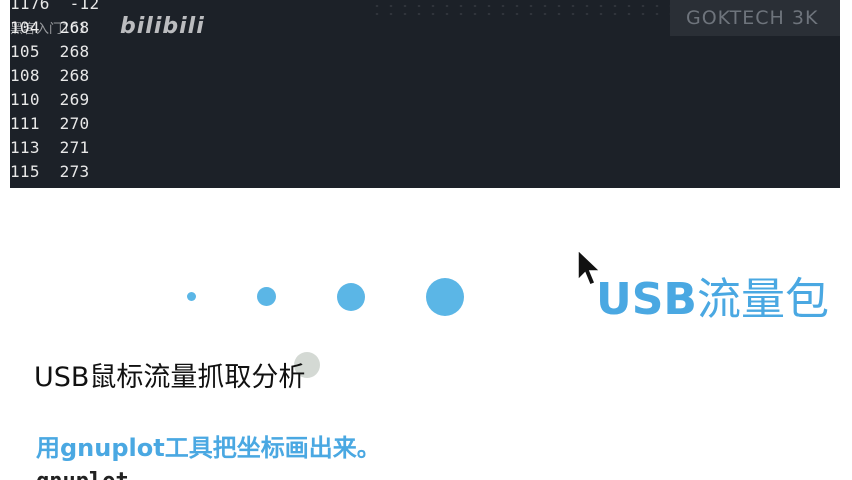 Image resolution: width=852 pixels, height=480 pixels. What do you see at coordinates (646, 299) in the screenshot?
I see `slide-title-usb: USB` at bounding box center [646, 299].